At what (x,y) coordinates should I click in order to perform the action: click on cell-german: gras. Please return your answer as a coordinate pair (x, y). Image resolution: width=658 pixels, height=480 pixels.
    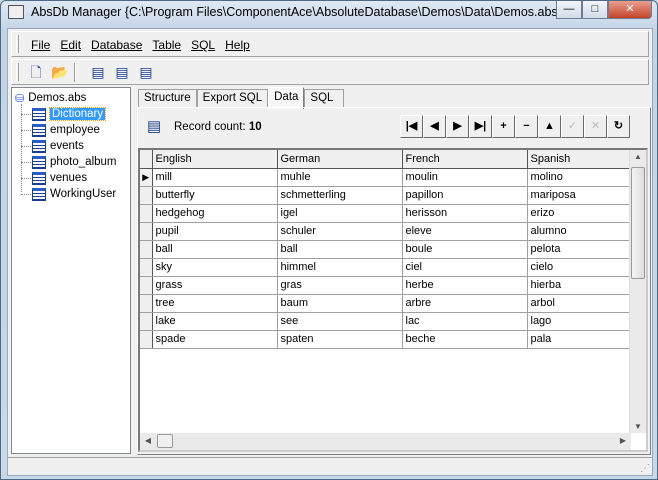
    Looking at the image, I should click on (340, 285).